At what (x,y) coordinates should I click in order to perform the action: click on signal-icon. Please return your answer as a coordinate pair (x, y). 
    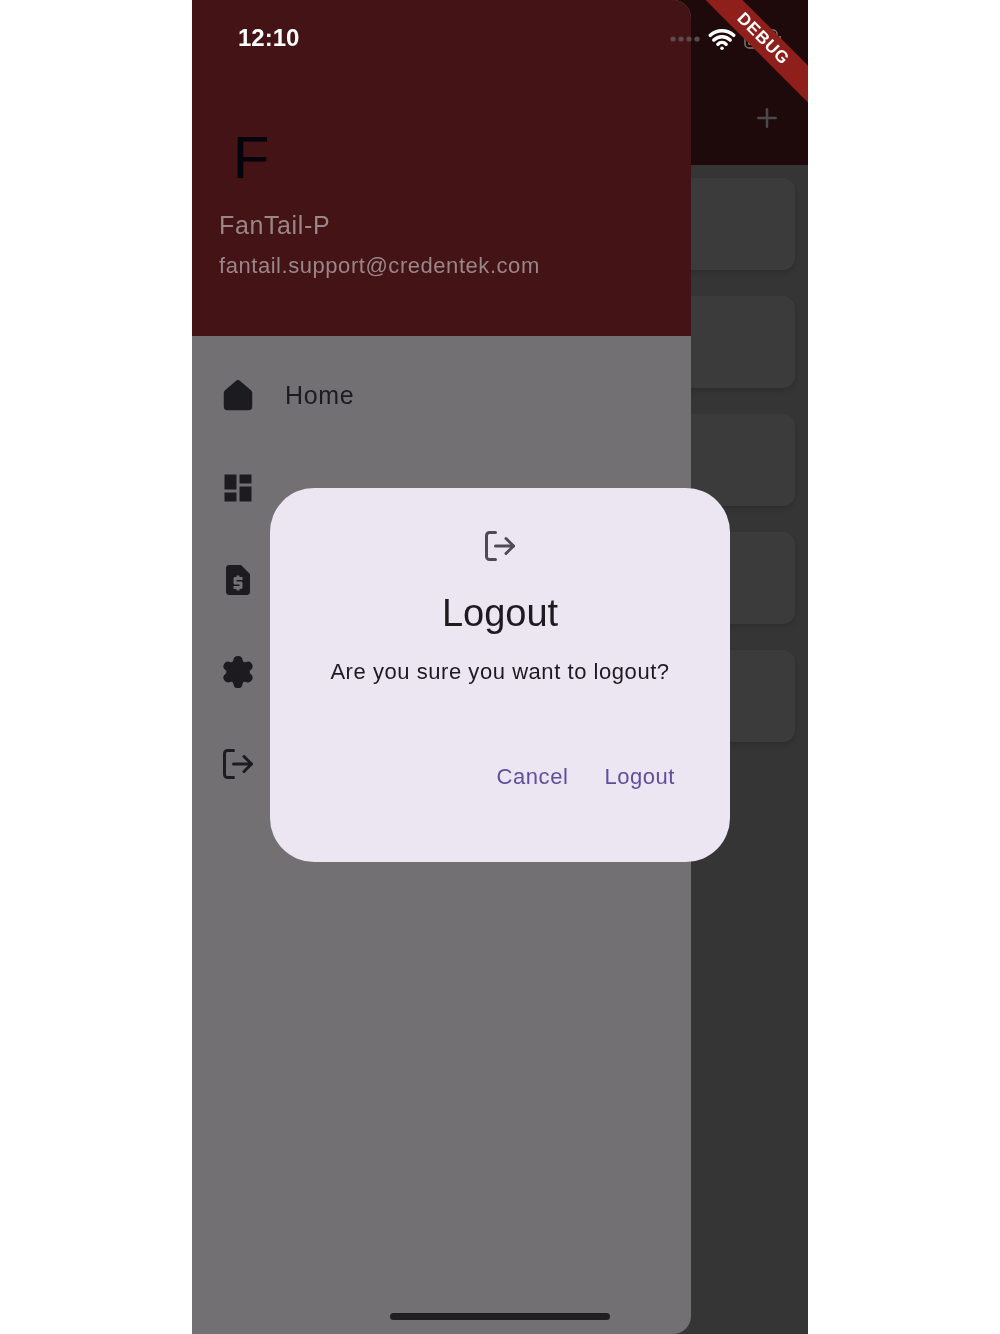
    Looking at the image, I should click on (685, 39).